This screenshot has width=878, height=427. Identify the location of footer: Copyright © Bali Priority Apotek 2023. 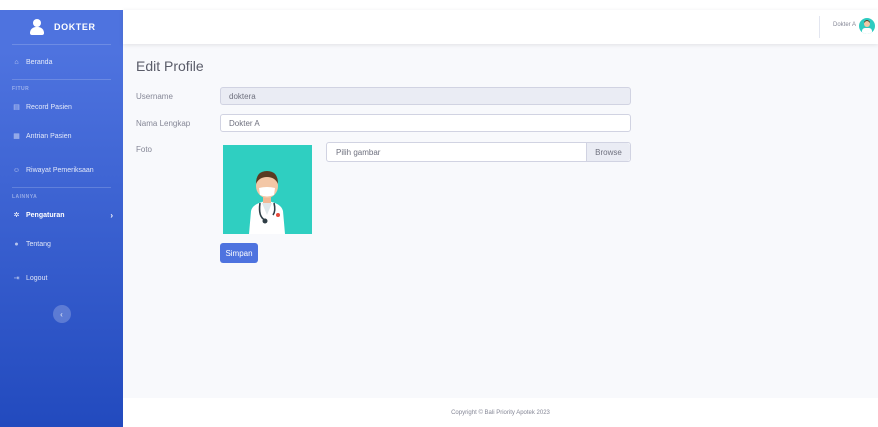
(500, 412).